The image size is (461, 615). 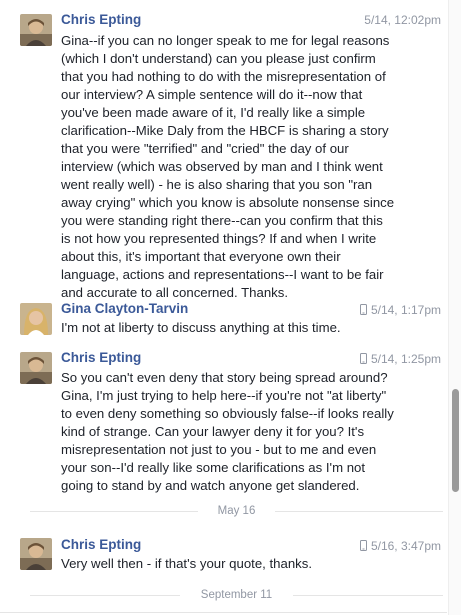 What do you see at coordinates (405, 359) in the screenshot?
I see `timestamp-text: 5/14, 1:25pm` at bounding box center [405, 359].